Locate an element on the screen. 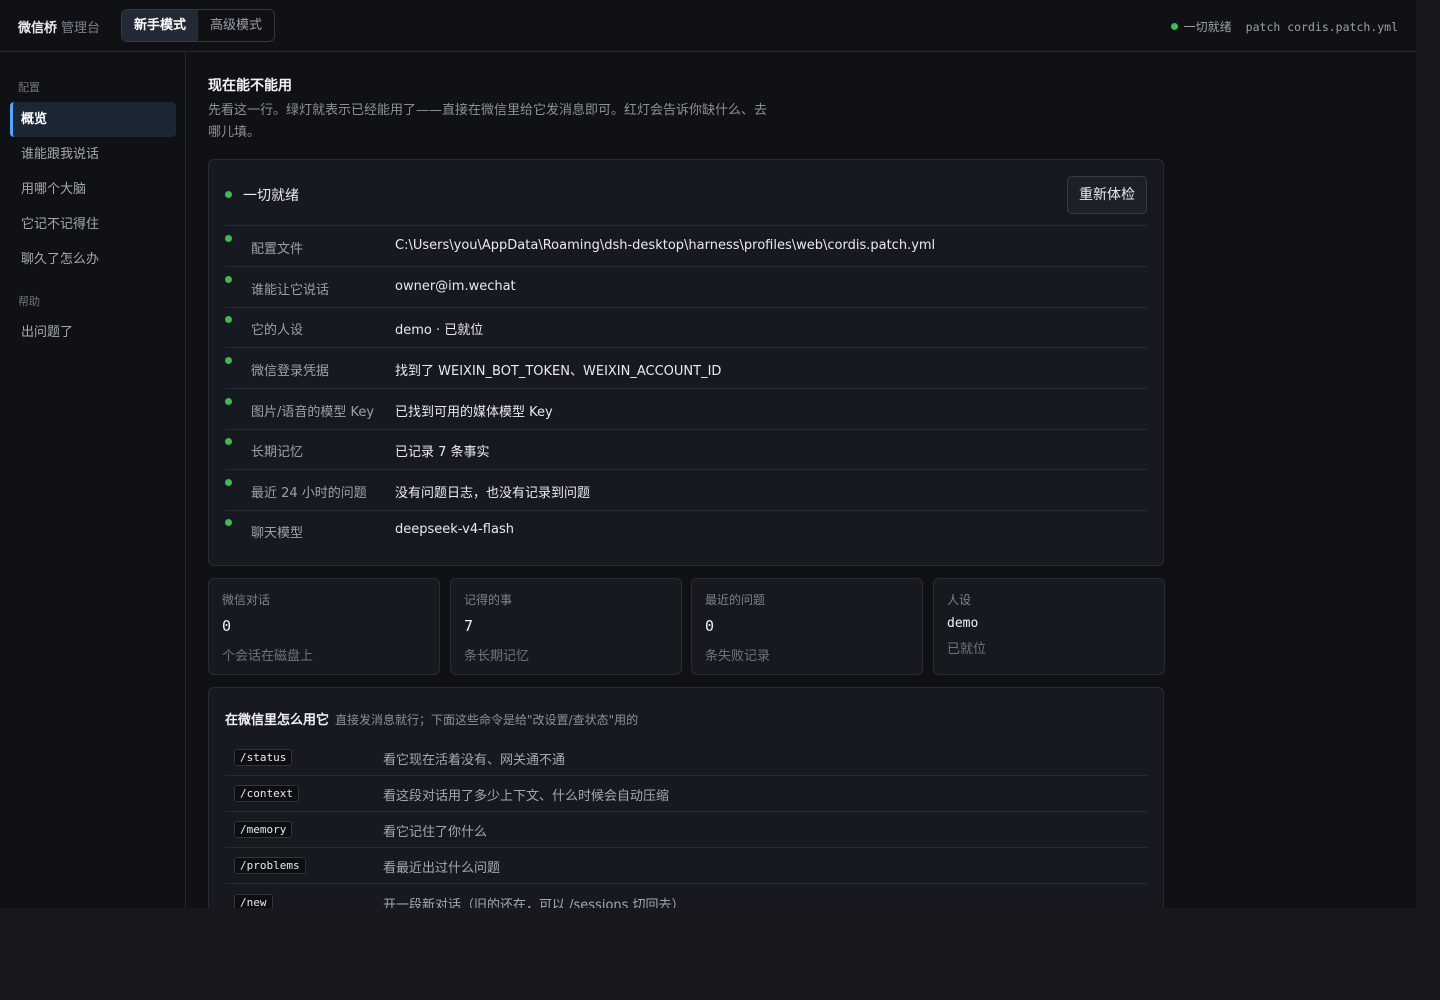 The width and height of the screenshot is (1440, 1000). check-key: 谁能让它说话 is located at coordinates (290, 290).